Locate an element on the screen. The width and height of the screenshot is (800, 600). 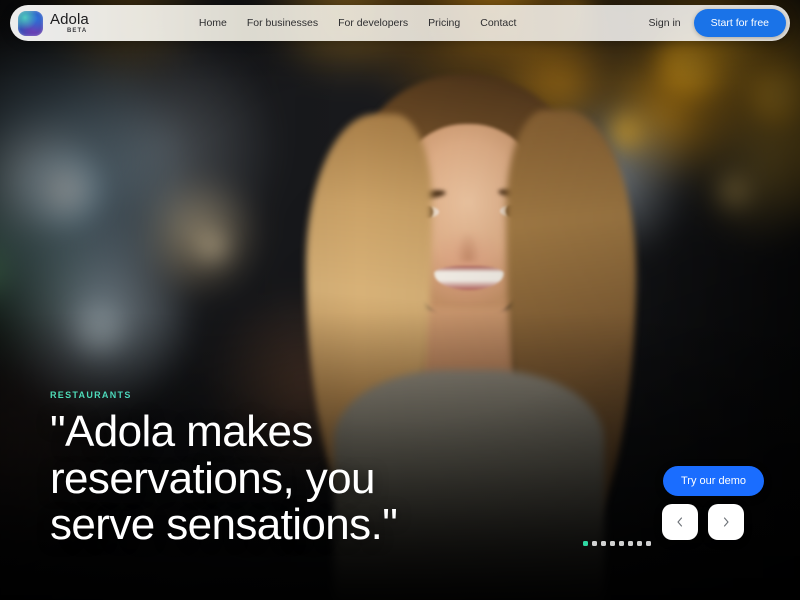
nav-link-for-businesses: For businesses is located at coordinates (282, 23).